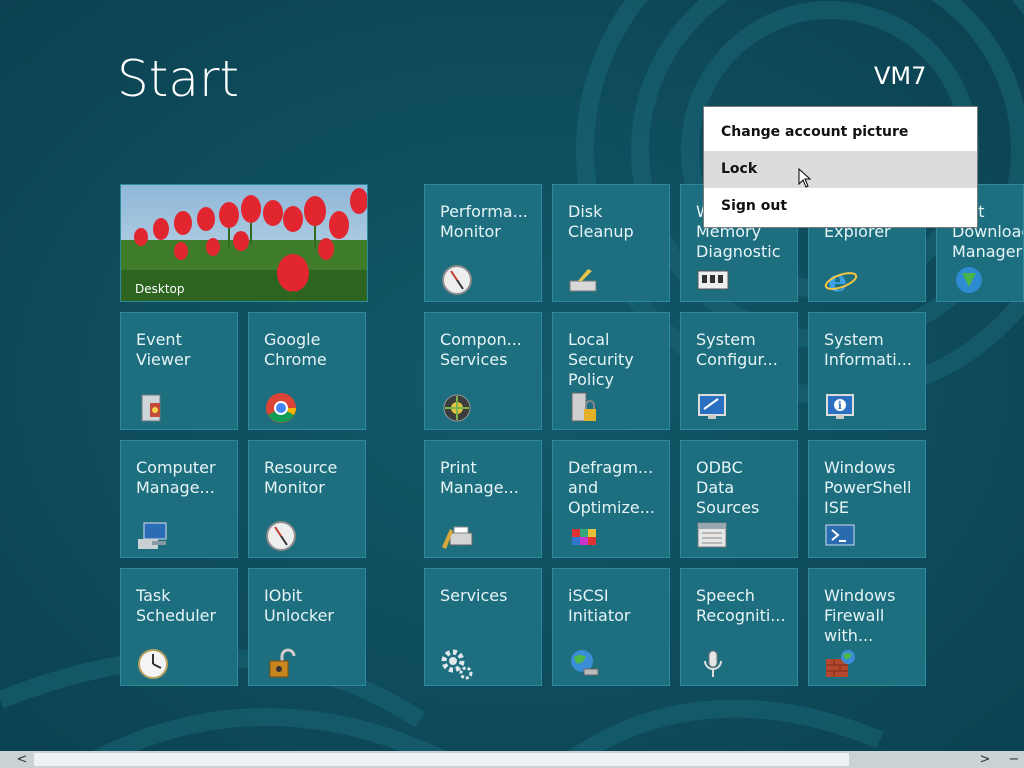 This screenshot has width=1024, height=768. What do you see at coordinates (728, 487) in the screenshot?
I see `tile-label: ODBC Data Sources` at bounding box center [728, 487].